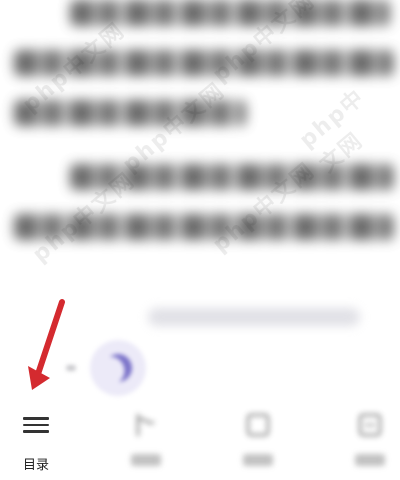  Describe the element at coordinates (174, 128) in the screenshot. I see `watermark: php中文网` at that location.